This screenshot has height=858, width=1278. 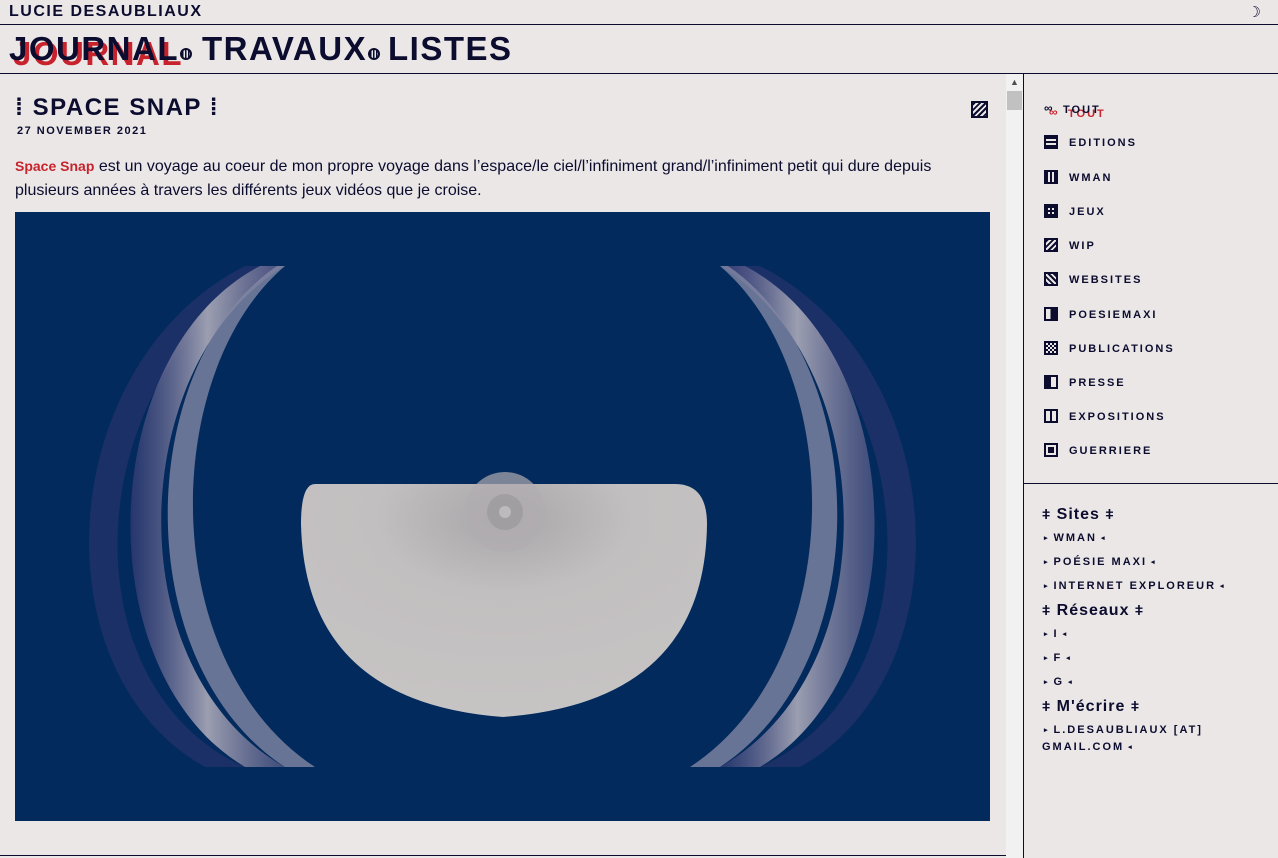 I want to click on contact-heading-label: M'écrire, so click(x=1091, y=706).